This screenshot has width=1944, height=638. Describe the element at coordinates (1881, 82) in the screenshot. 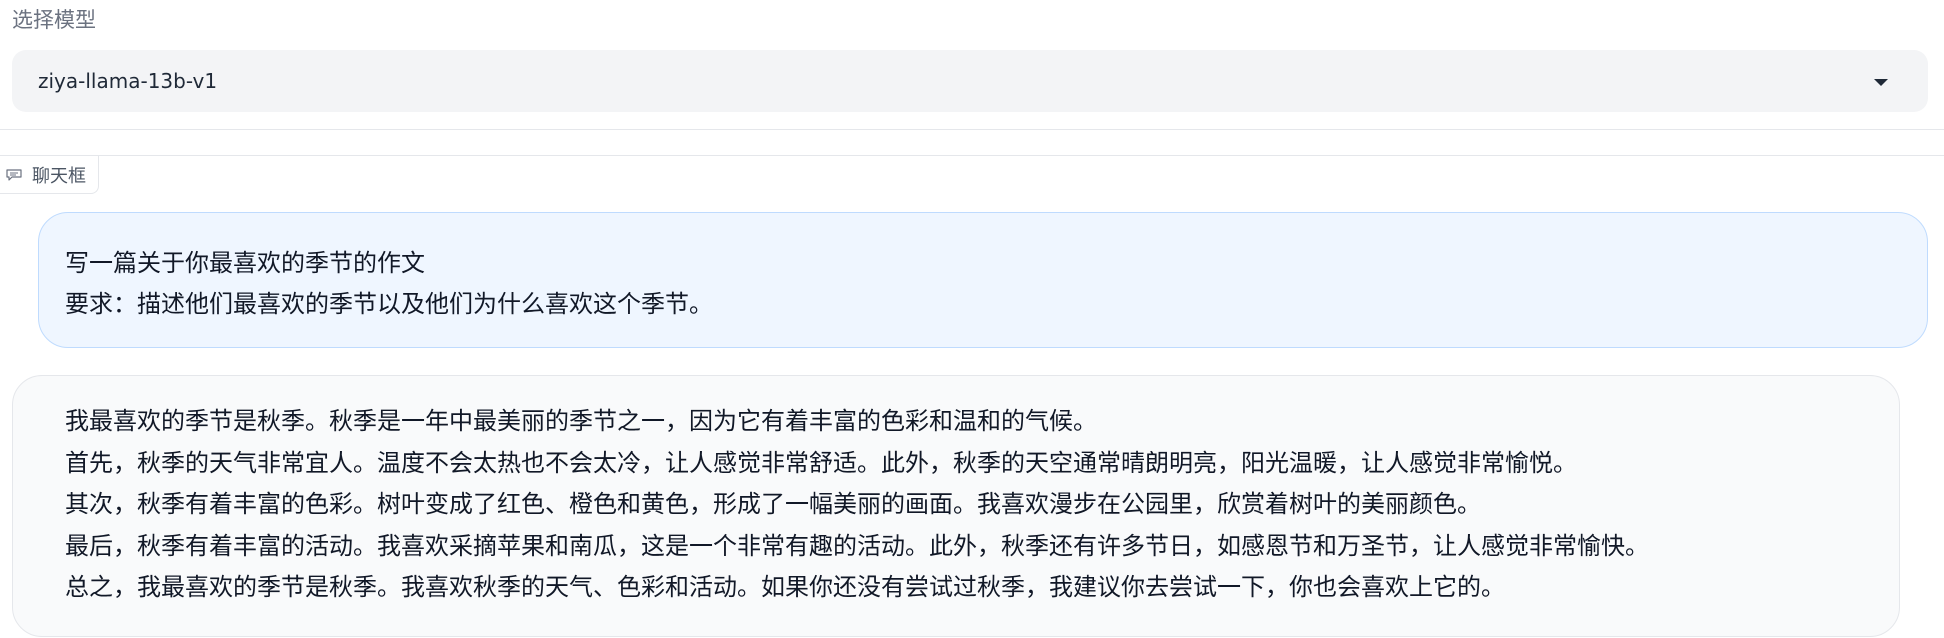

I see `chevron-down-icon` at that location.